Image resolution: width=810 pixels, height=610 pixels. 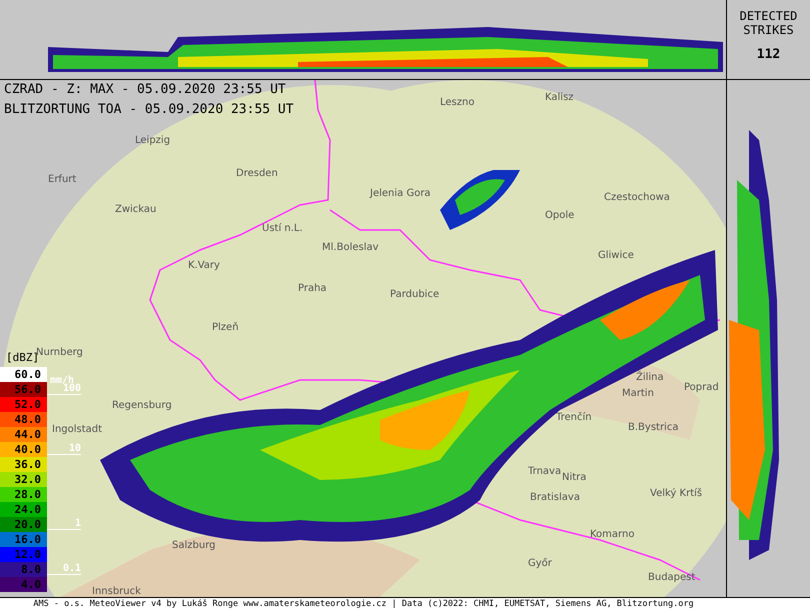 What do you see at coordinates (23, 554) in the screenshot?
I see `legend-swatch: 12.0` at bounding box center [23, 554].